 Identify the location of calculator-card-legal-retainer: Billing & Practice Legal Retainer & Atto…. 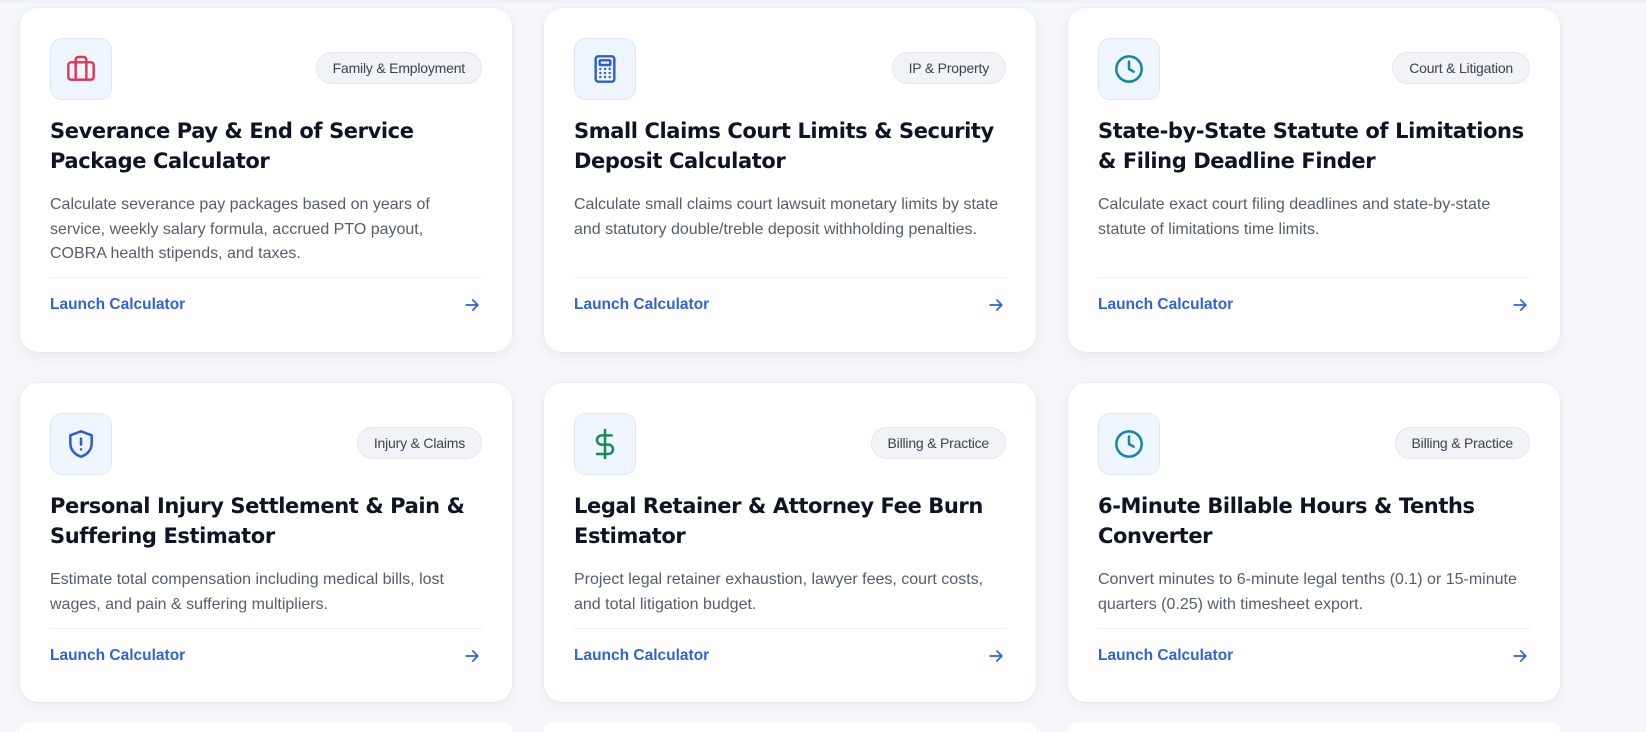
(790, 542).